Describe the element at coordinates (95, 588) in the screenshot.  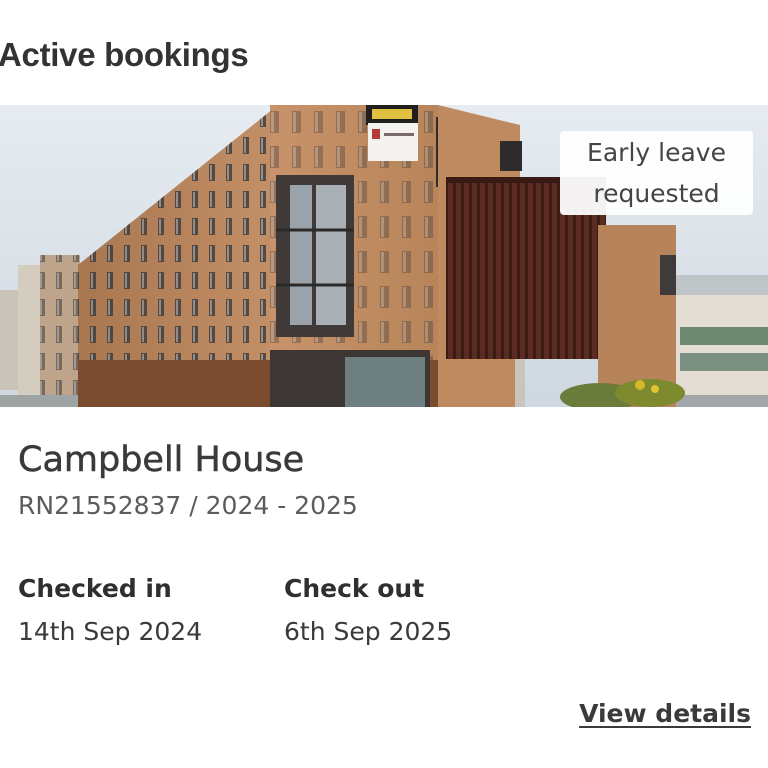
I see `checked-in-label: Checked in` at that location.